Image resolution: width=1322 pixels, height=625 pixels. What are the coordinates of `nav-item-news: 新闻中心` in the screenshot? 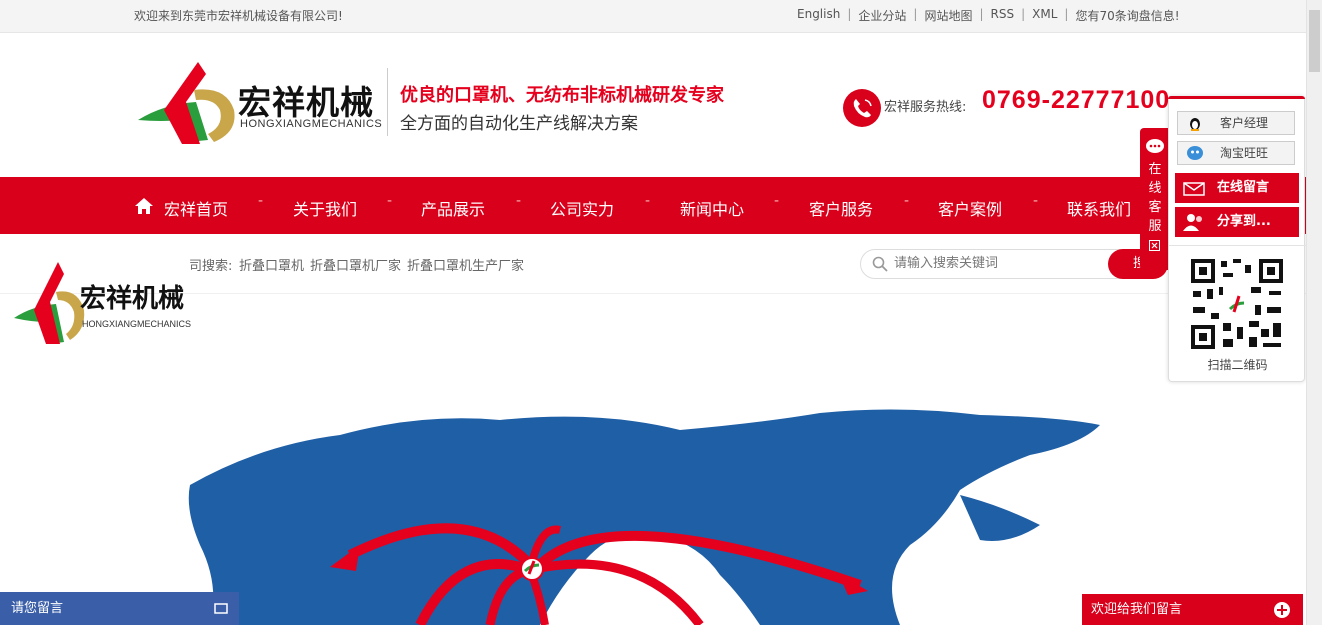 It's located at (712, 208).